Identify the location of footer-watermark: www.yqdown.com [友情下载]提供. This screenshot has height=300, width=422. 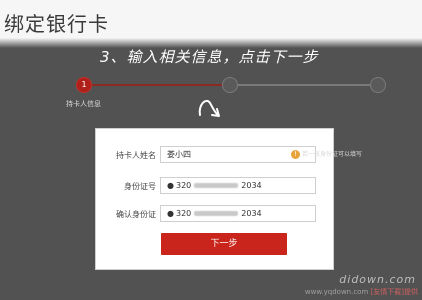
(361, 292).